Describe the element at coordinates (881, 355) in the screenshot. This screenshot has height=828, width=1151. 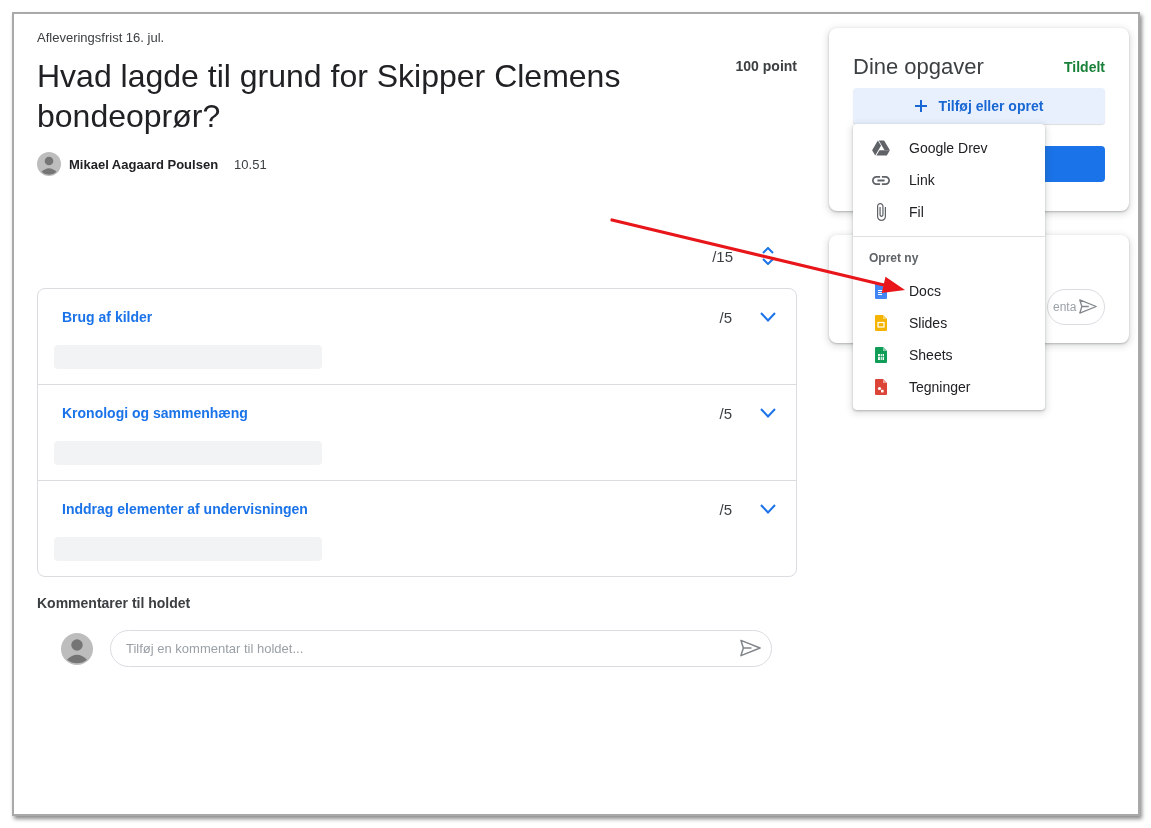
I see `spreadsheet-file-icon` at that location.